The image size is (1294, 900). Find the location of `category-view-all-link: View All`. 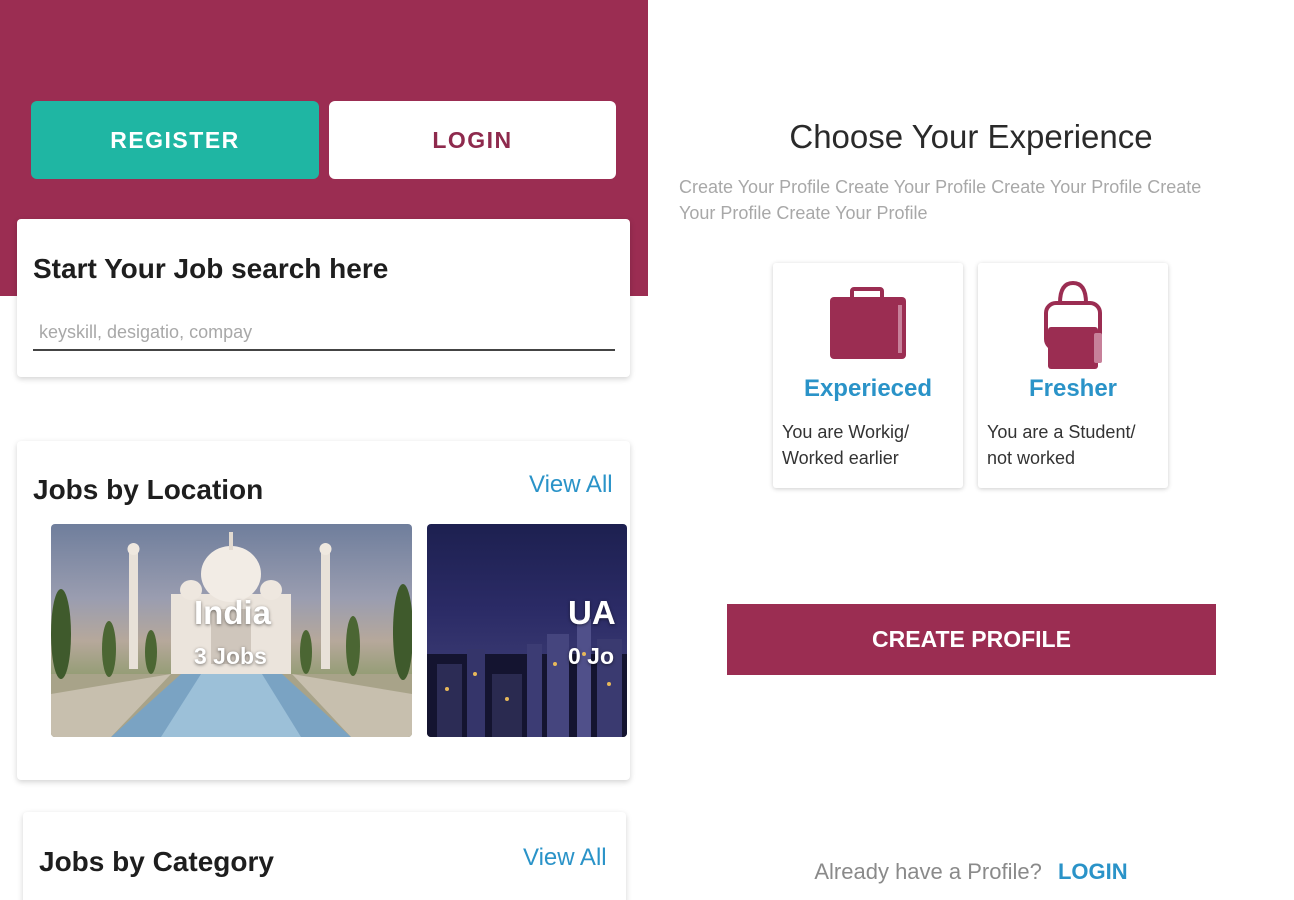

category-view-all-link: View All is located at coordinates (565, 858).